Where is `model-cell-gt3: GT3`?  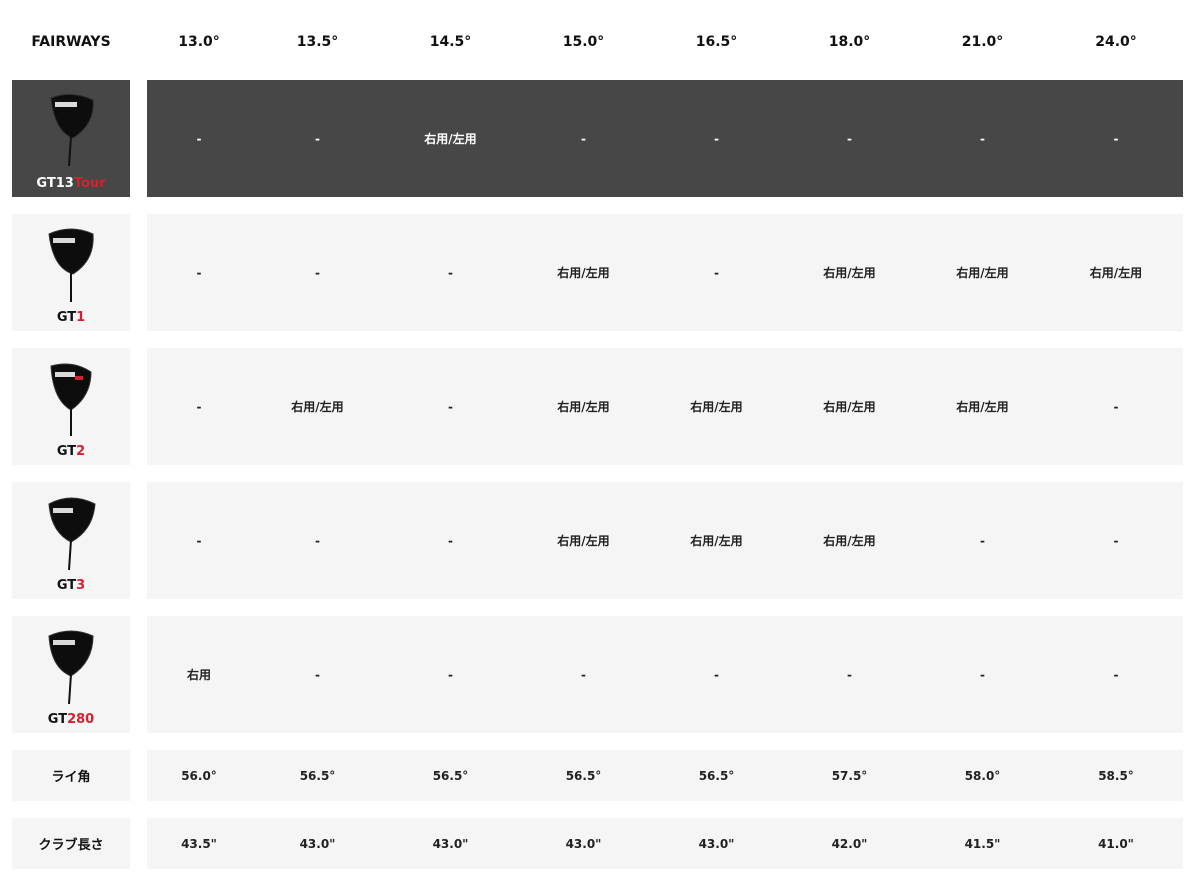
model-cell-gt3: GT3 is located at coordinates (71, 540).